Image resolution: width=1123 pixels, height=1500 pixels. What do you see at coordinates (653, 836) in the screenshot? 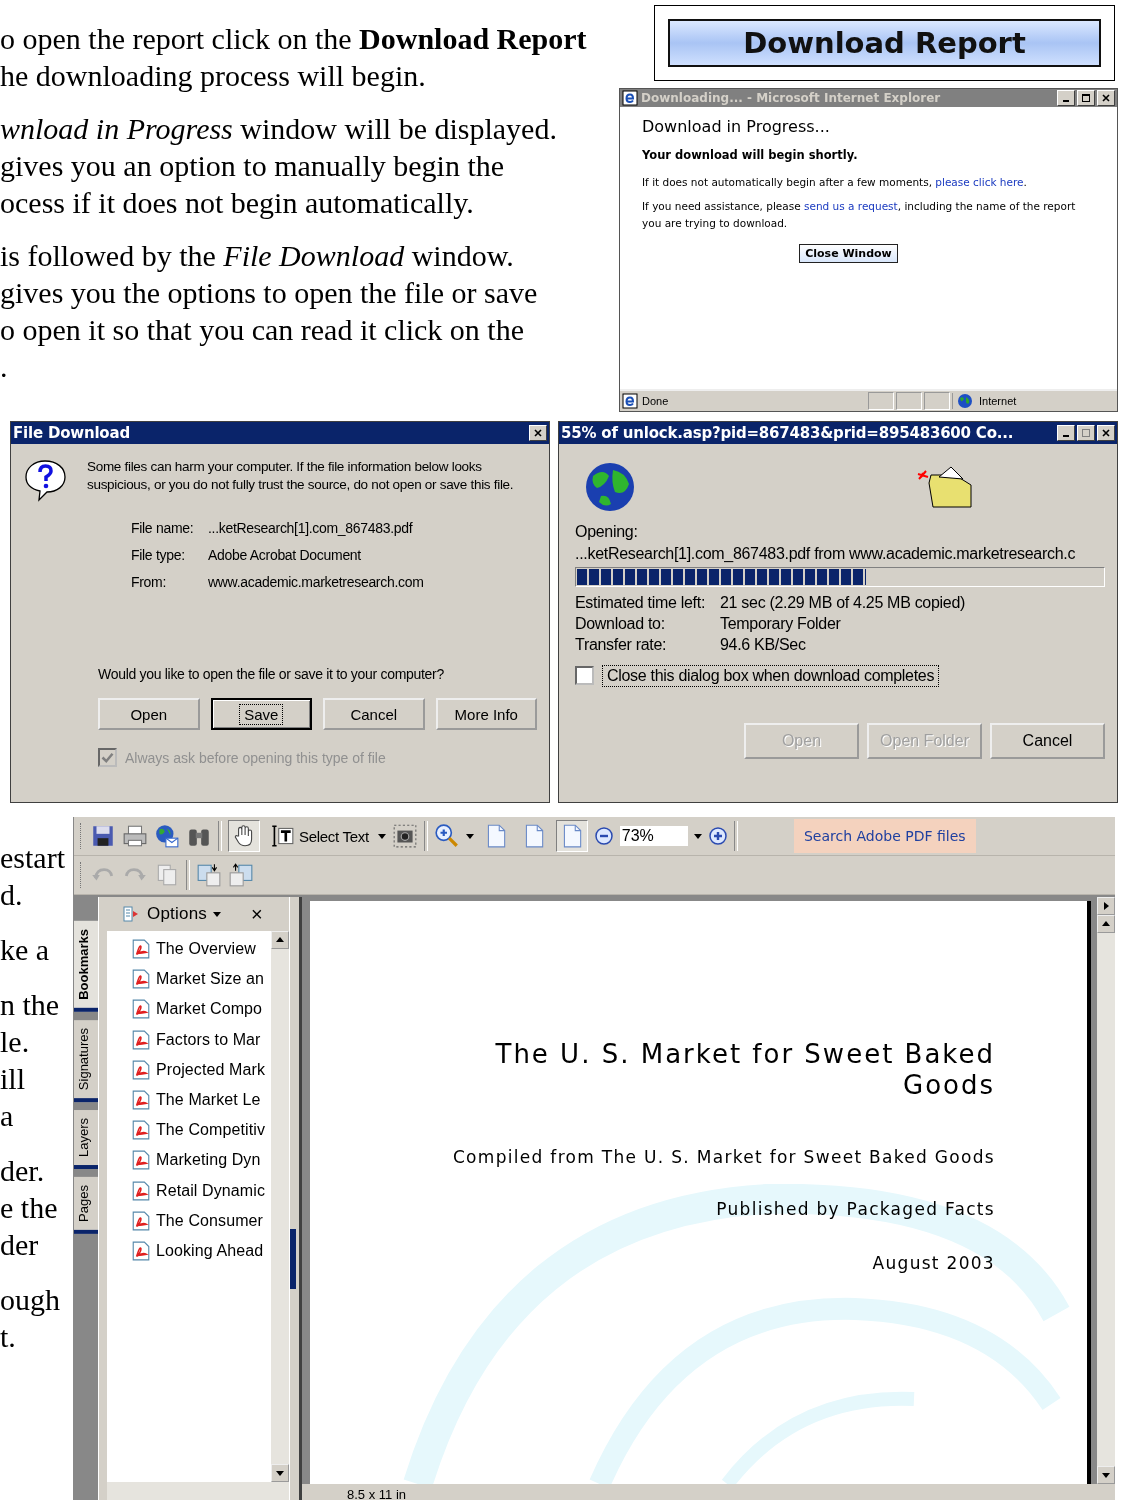
I see `zoom-field: 73%` at bounding box center [653, 836].